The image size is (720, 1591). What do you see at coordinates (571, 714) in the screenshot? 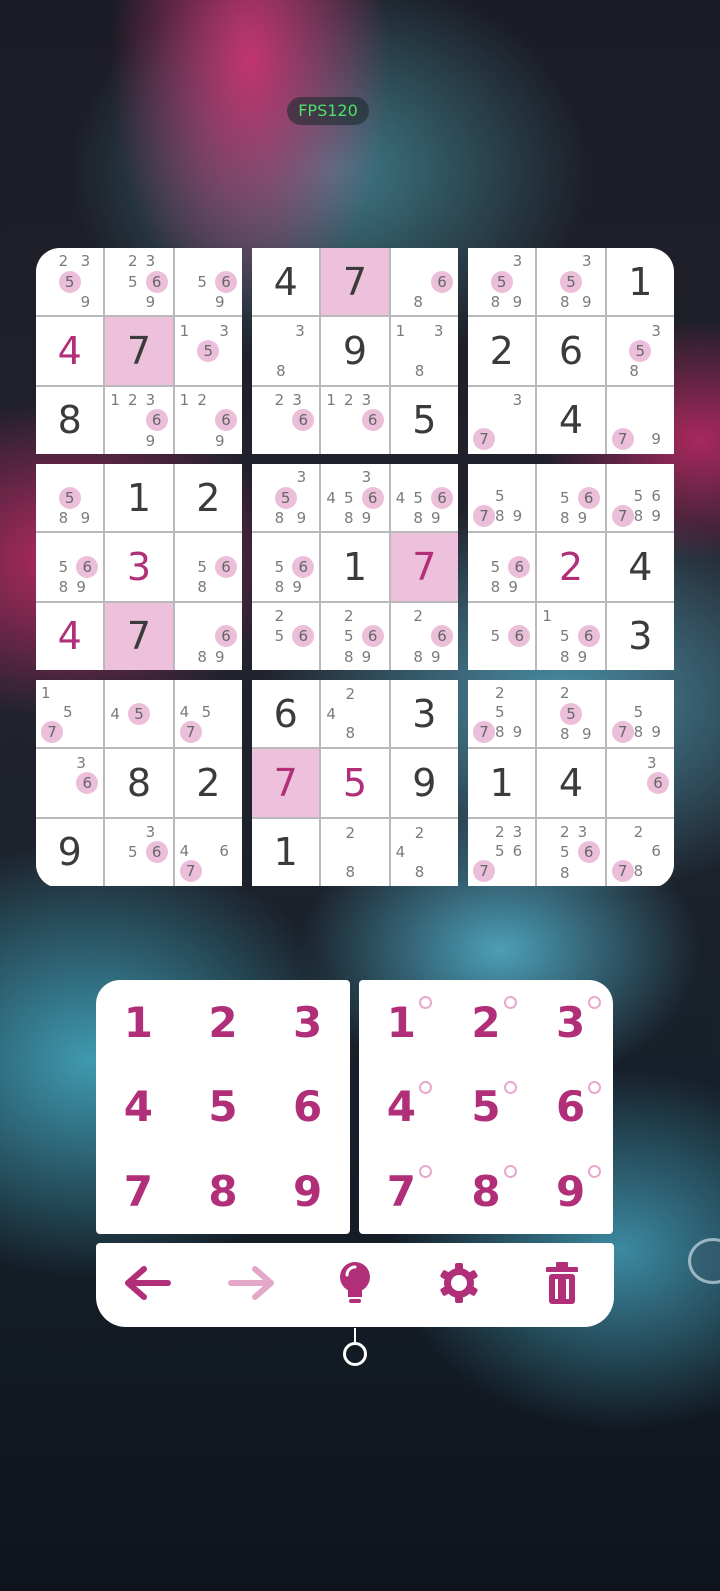
I see `sudoku-cell: 2589` at bounding box center [571, 714].